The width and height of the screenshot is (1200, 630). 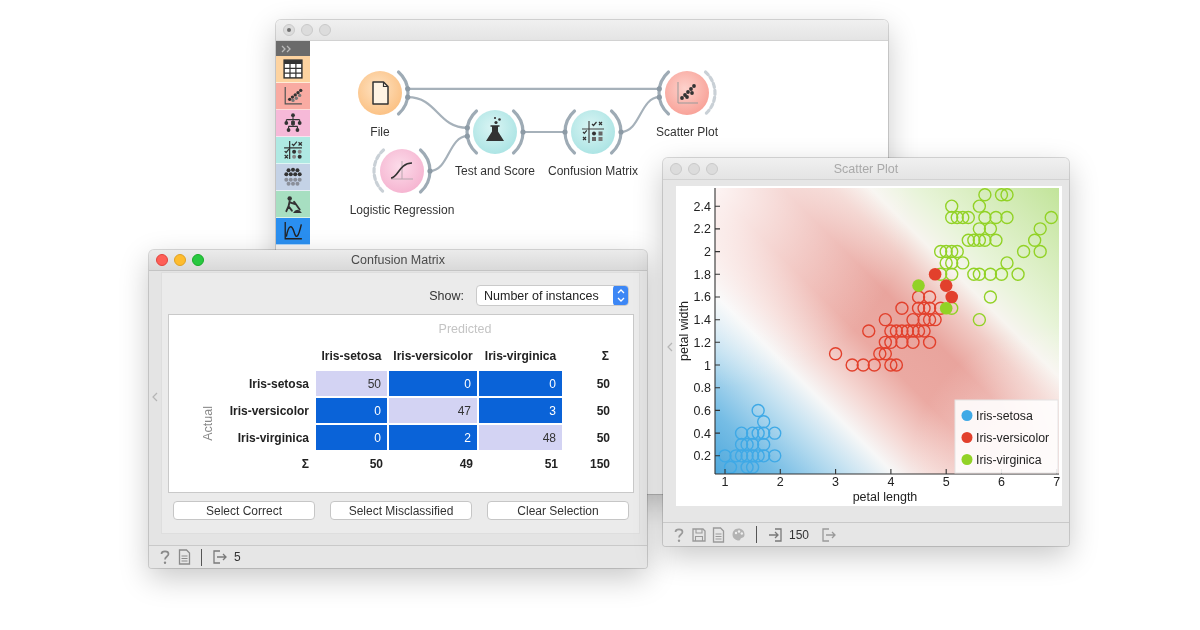 I want to click on axis-label: petal length, so click(x=885, y=497).